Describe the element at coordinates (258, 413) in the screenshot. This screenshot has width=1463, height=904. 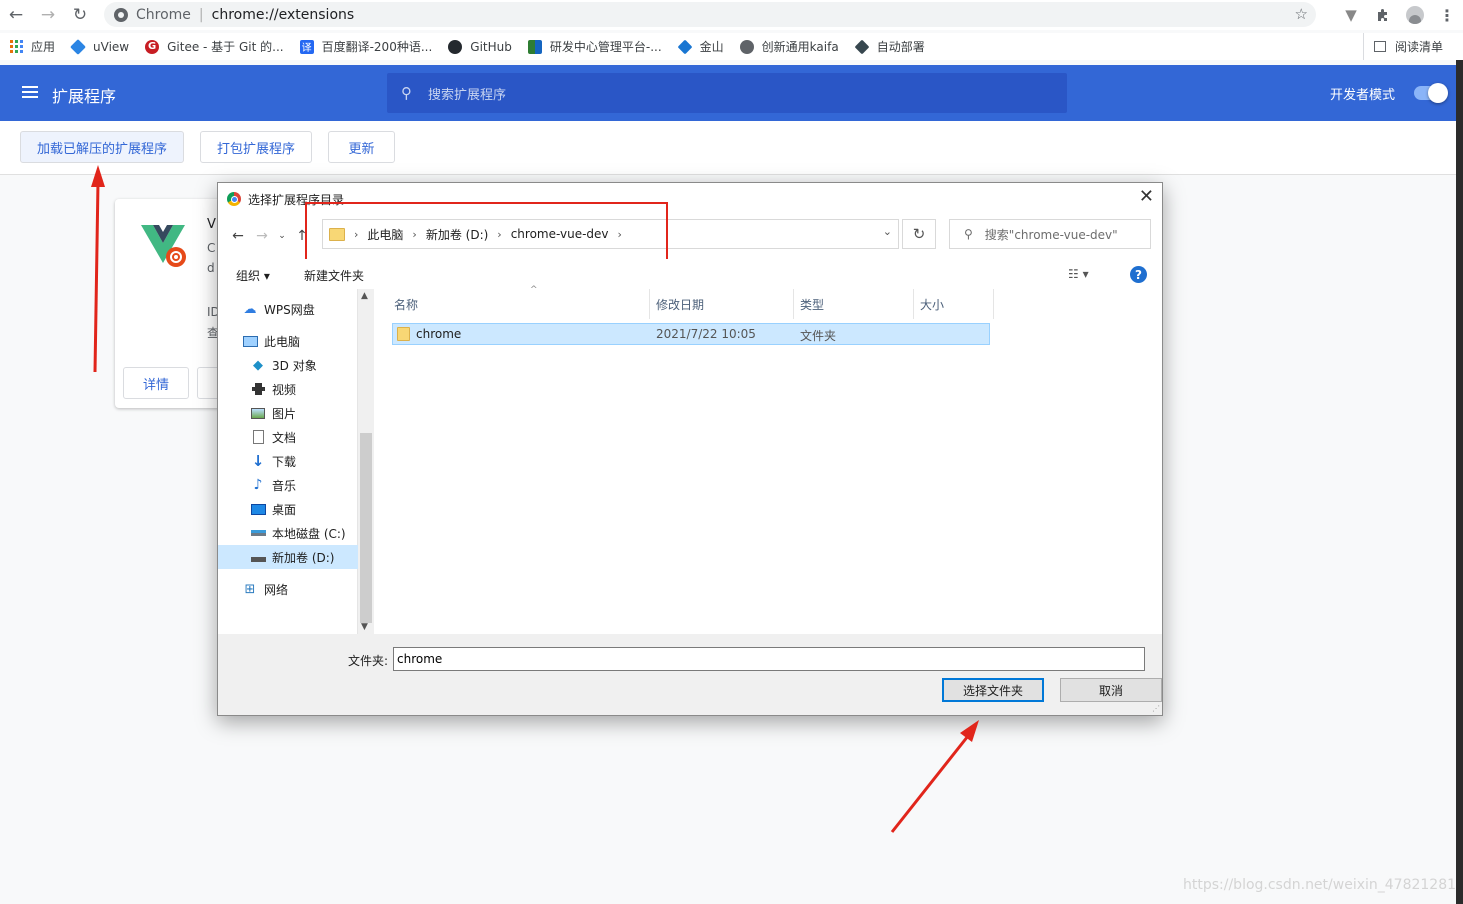
I see `picture-icon` at that location.